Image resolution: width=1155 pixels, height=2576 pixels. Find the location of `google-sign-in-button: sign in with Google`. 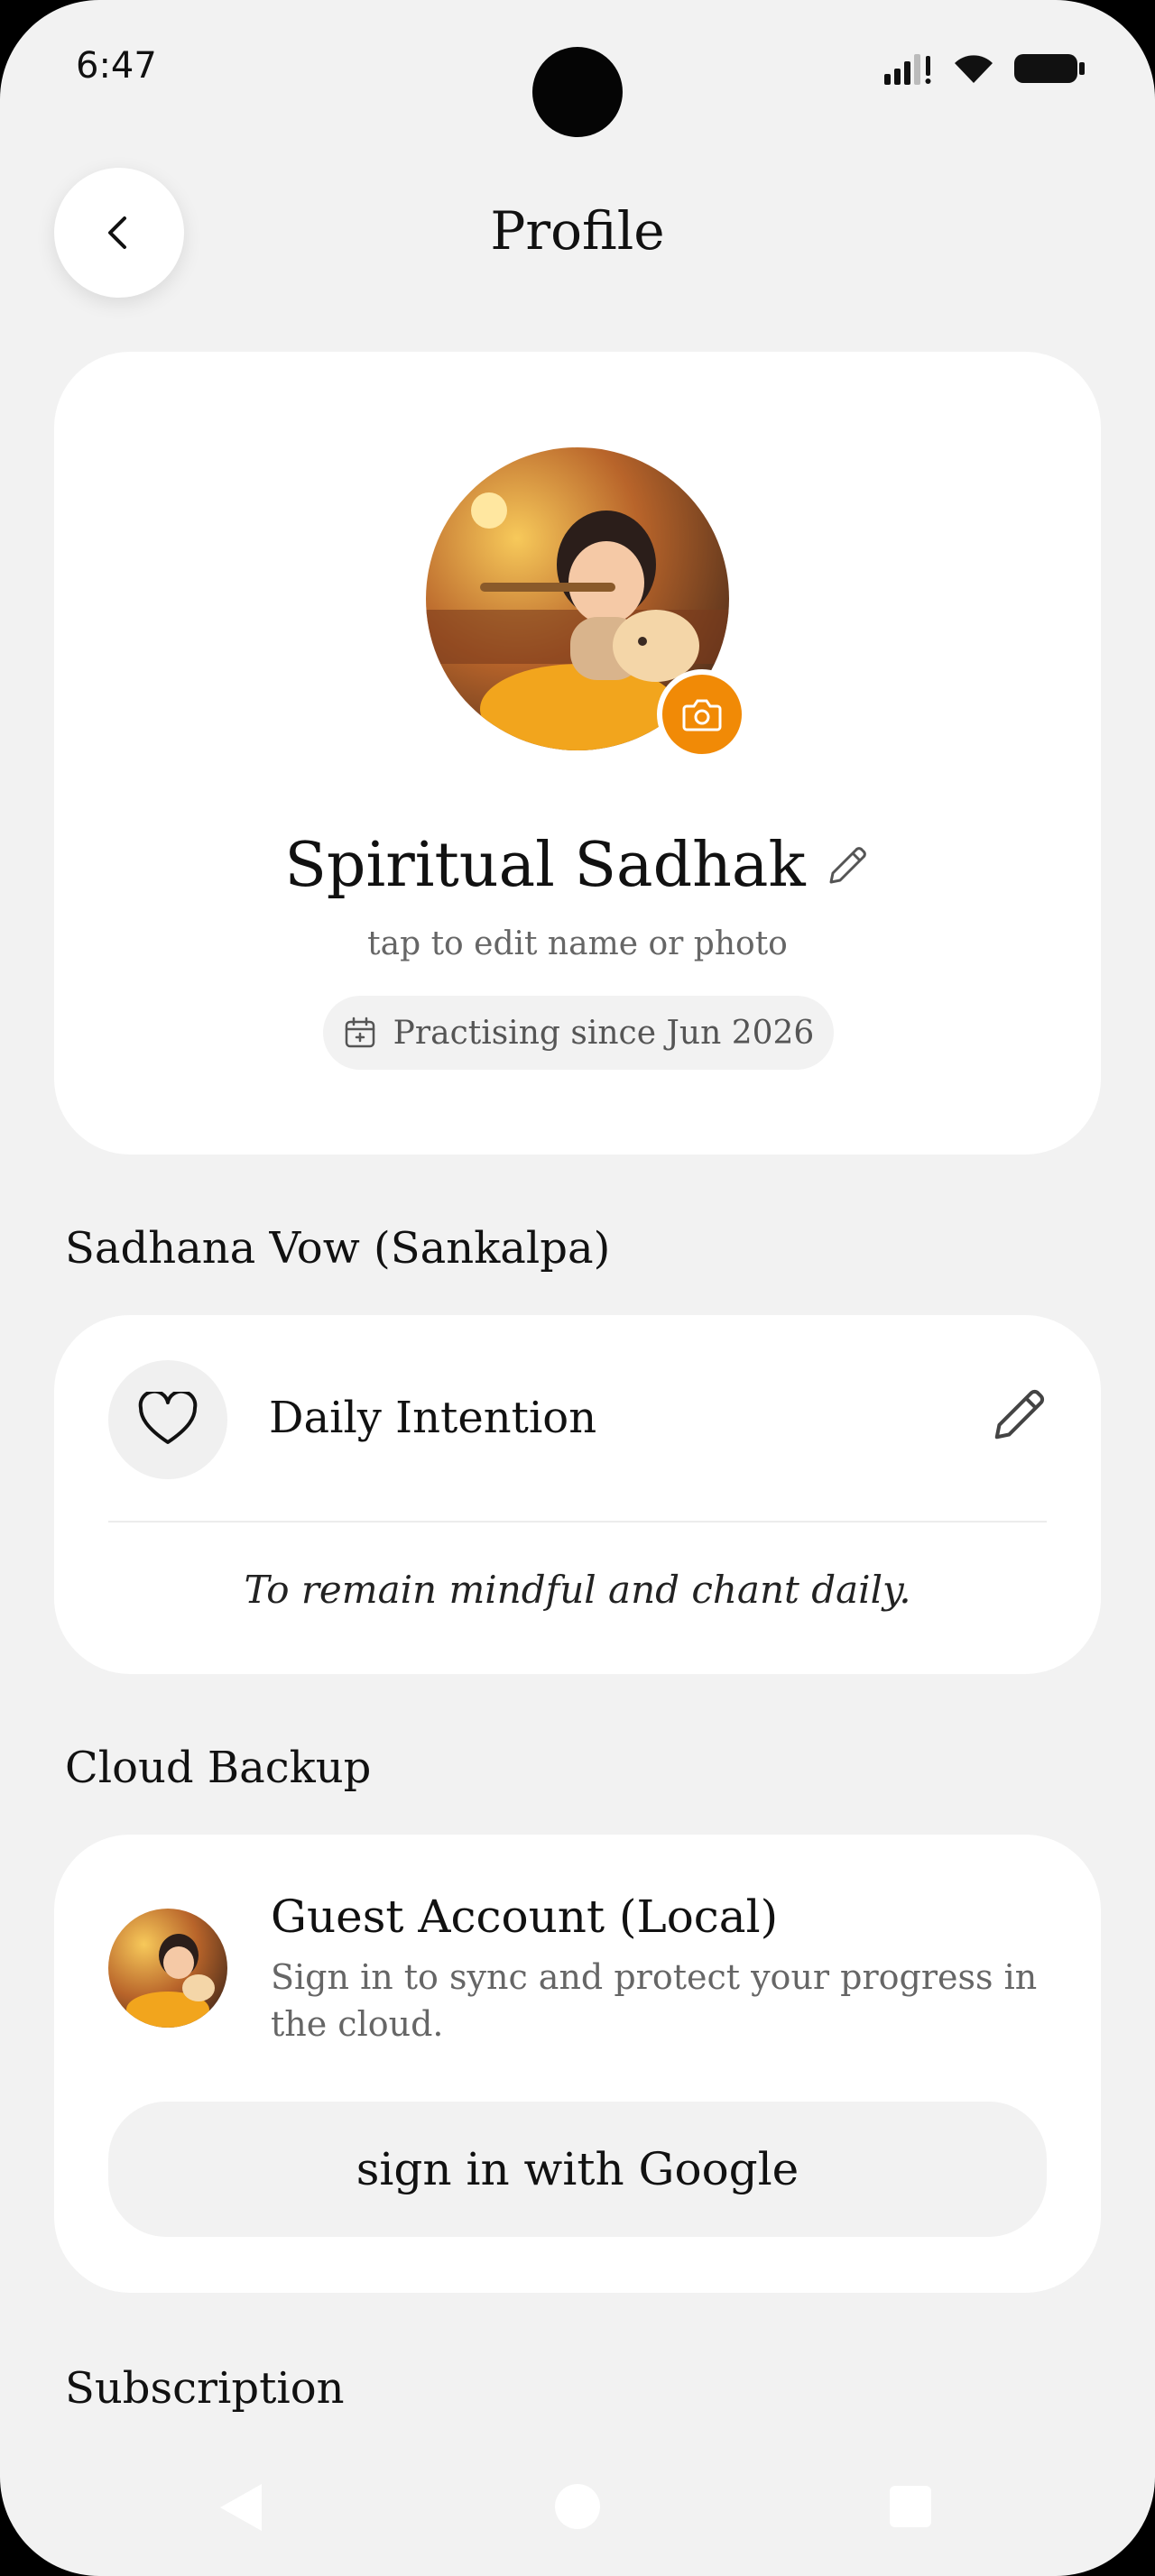

google-sign-in-button: sign in with Google is located at coordinates (577, 2169).